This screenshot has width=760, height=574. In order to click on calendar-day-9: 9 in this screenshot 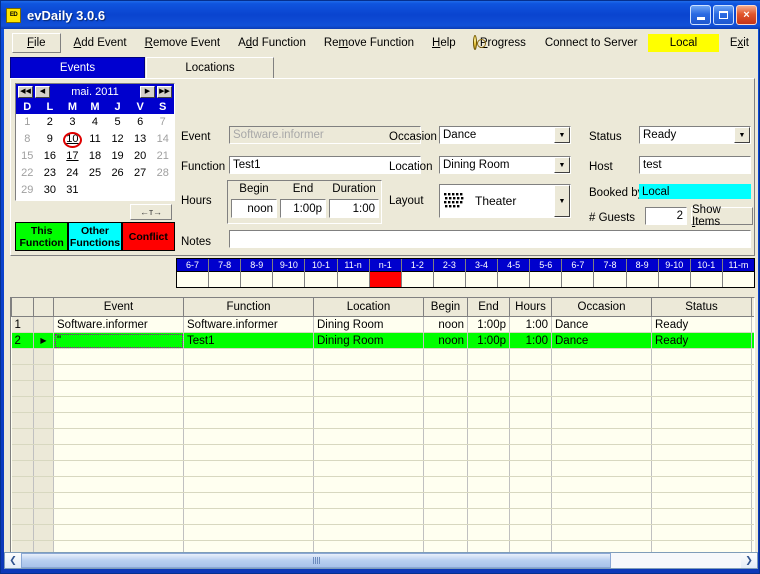, I will do `click(50, 139)`.